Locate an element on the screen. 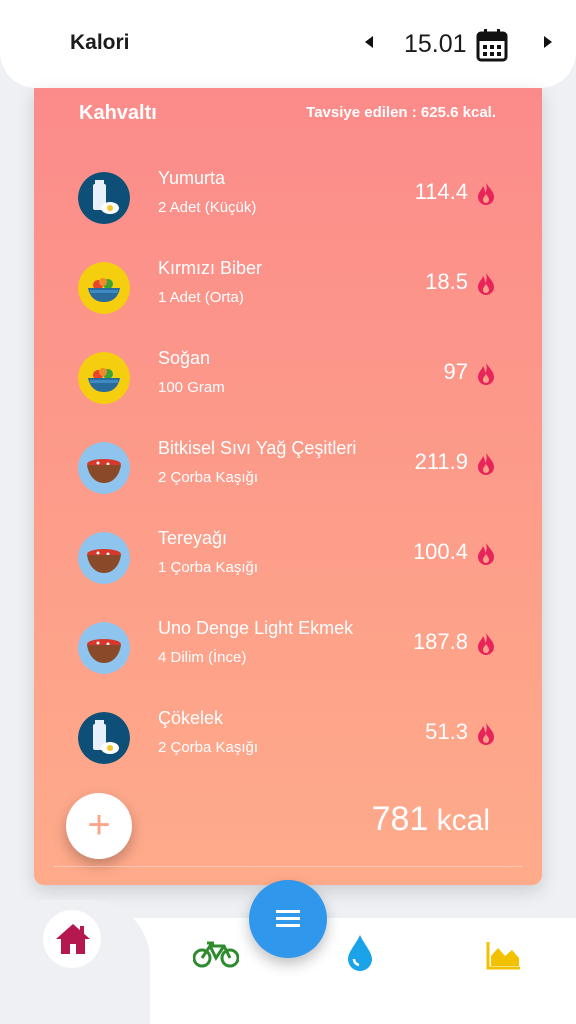 The height and width of the screenshot is (1024, 576). food-name: Soğan is located at coordinates (184, 358).